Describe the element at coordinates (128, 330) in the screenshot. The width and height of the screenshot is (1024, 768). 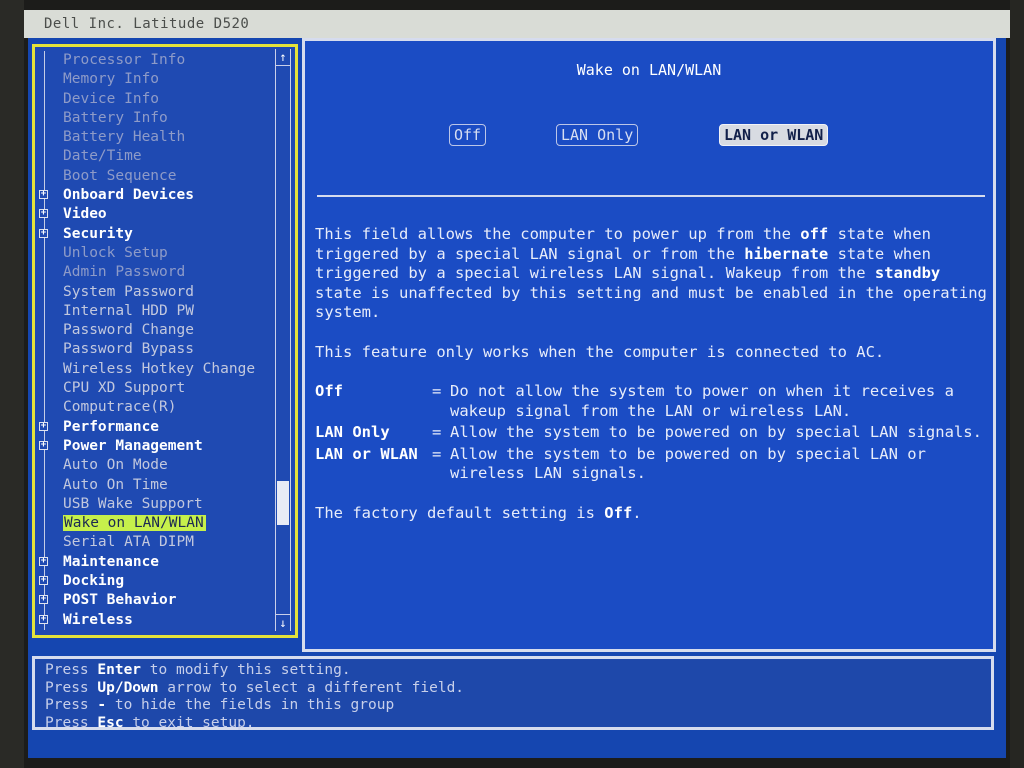
I see `tree-item-label: Password Change` at that location.